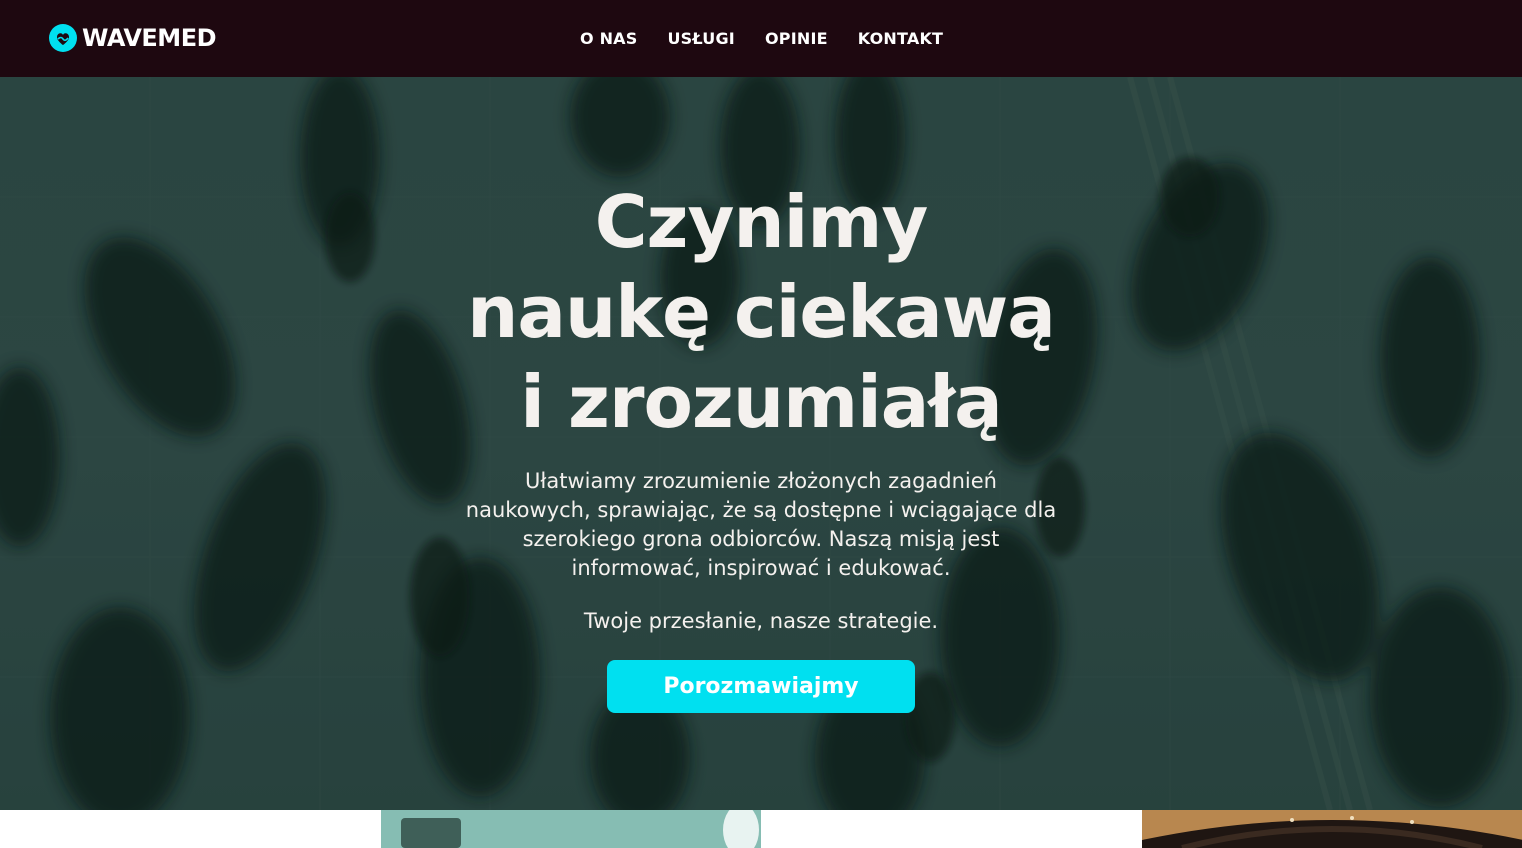 The image size is (1522, 848). What do you see at coordinates (761, 621) in the screenshot?
I see `hero-tagline: Twoje przesłanie, nasze strategie.` at bounding box center [761, 621].